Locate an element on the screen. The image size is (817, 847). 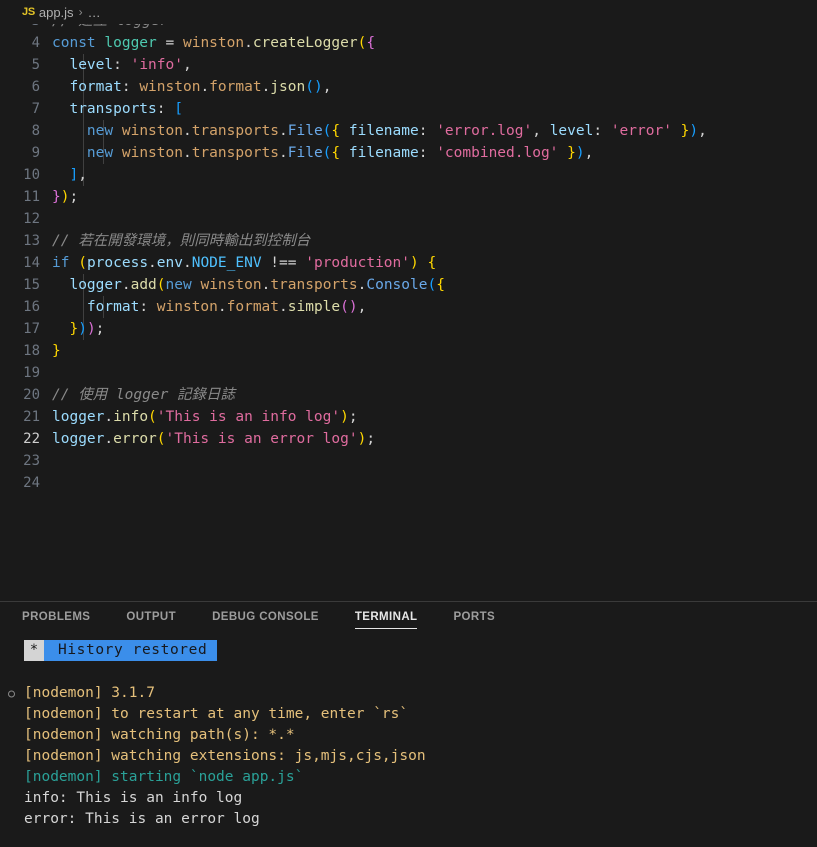
line-source: format: winston.format.json(), is located at coordinates (191, 87).